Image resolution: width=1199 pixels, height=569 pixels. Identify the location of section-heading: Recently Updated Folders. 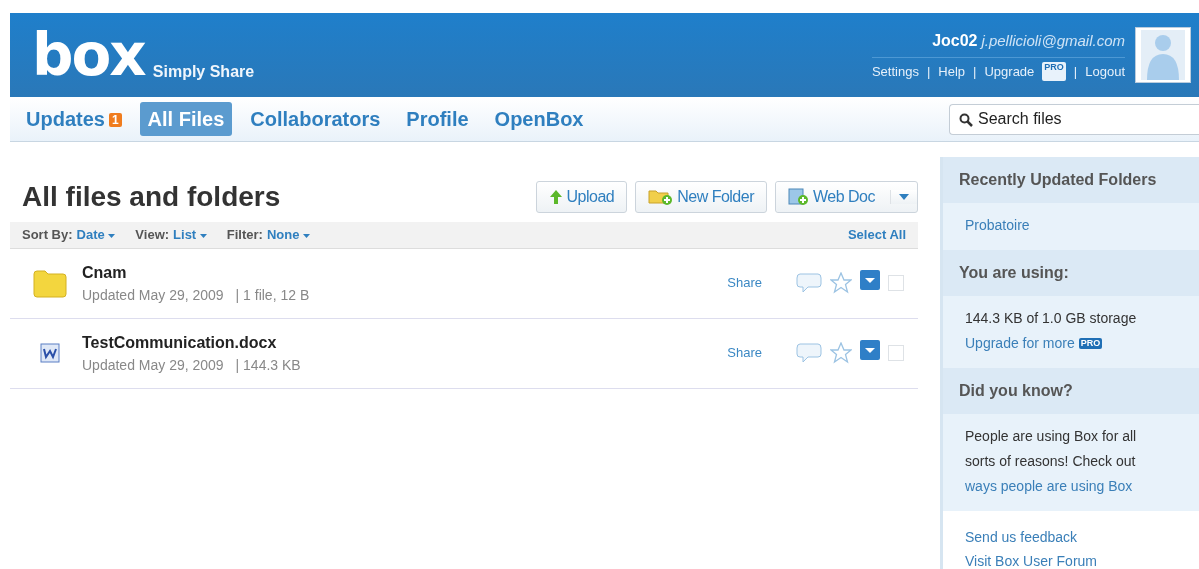
(1071, 180).